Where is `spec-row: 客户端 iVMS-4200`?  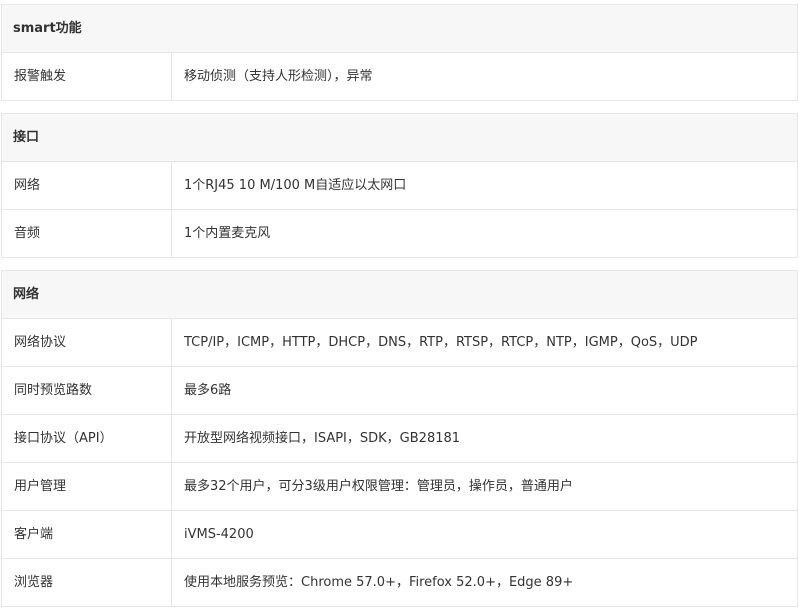
spec-row: 客户端 iVMS-4200 is located at coordinates (399, 535).